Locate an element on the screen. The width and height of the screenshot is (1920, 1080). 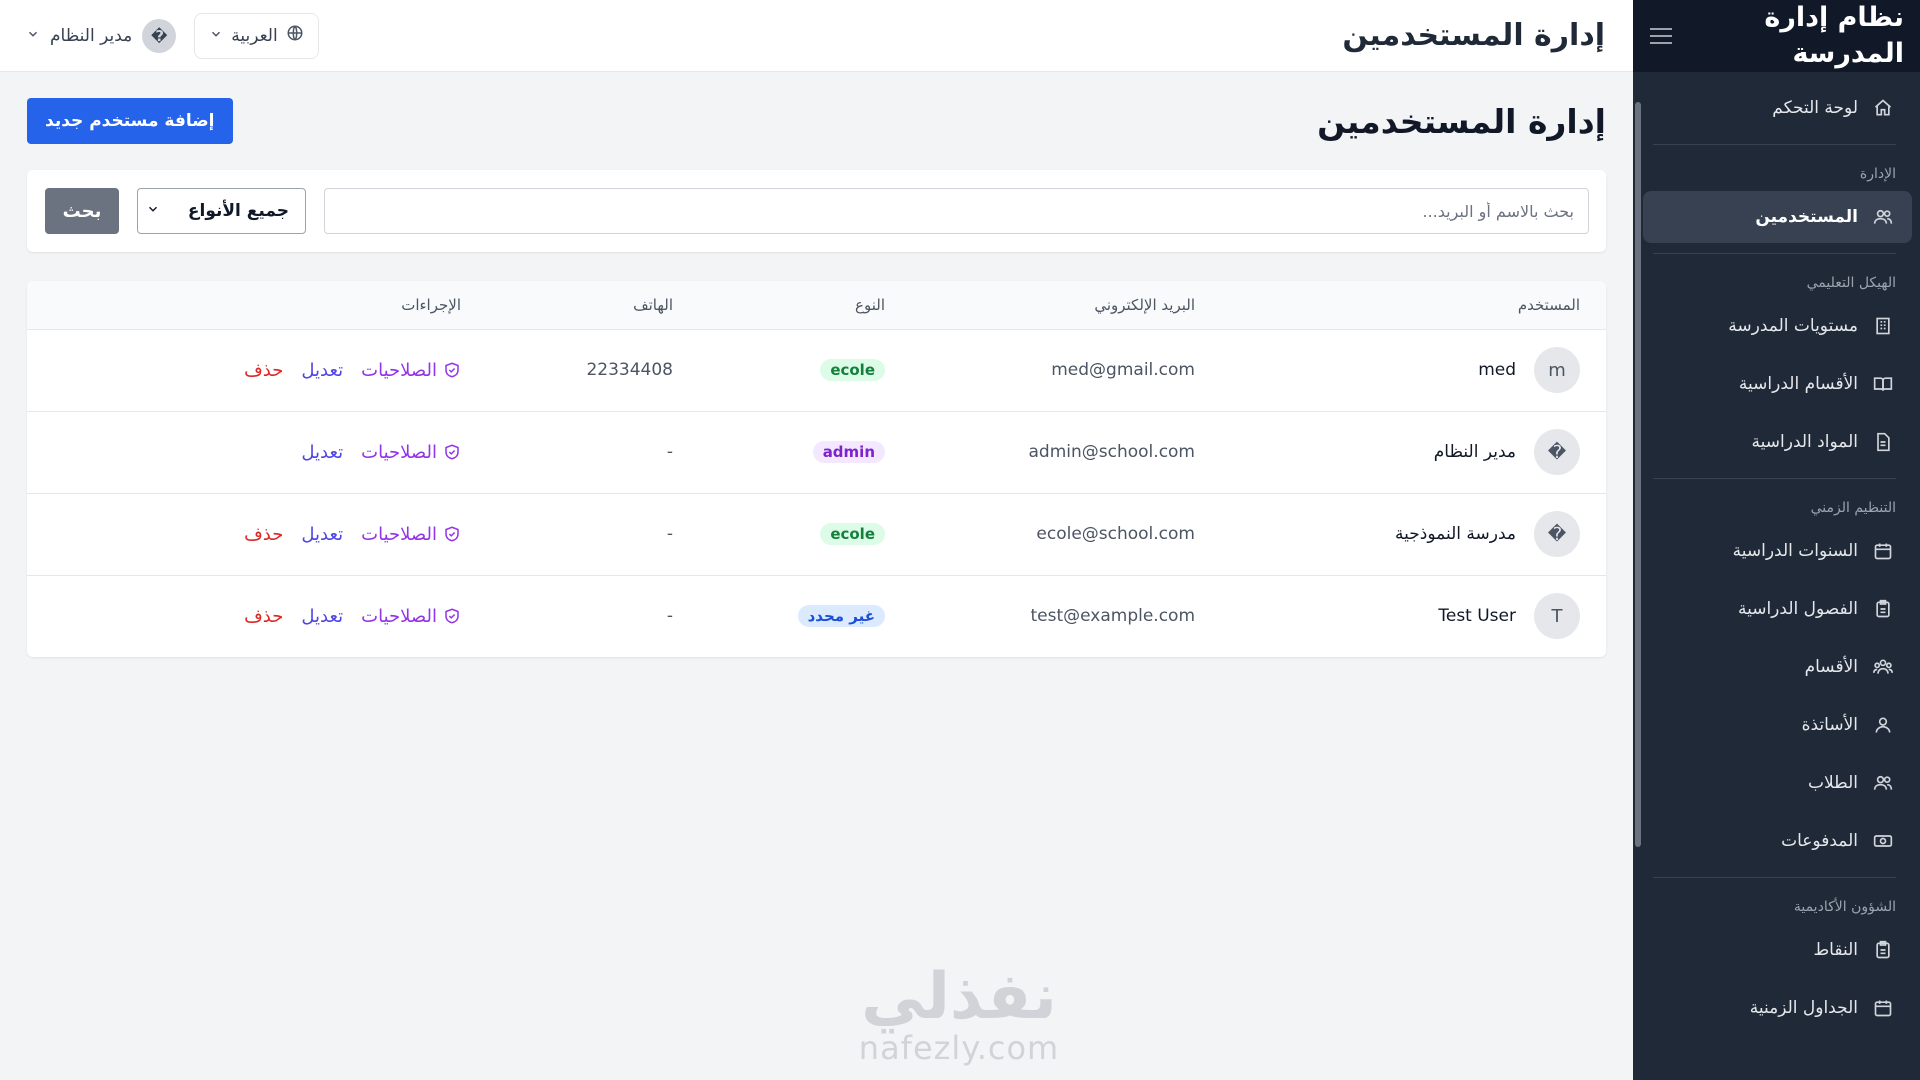
sidebar-item-label: النقاط is located at coordinates (1835, 950).